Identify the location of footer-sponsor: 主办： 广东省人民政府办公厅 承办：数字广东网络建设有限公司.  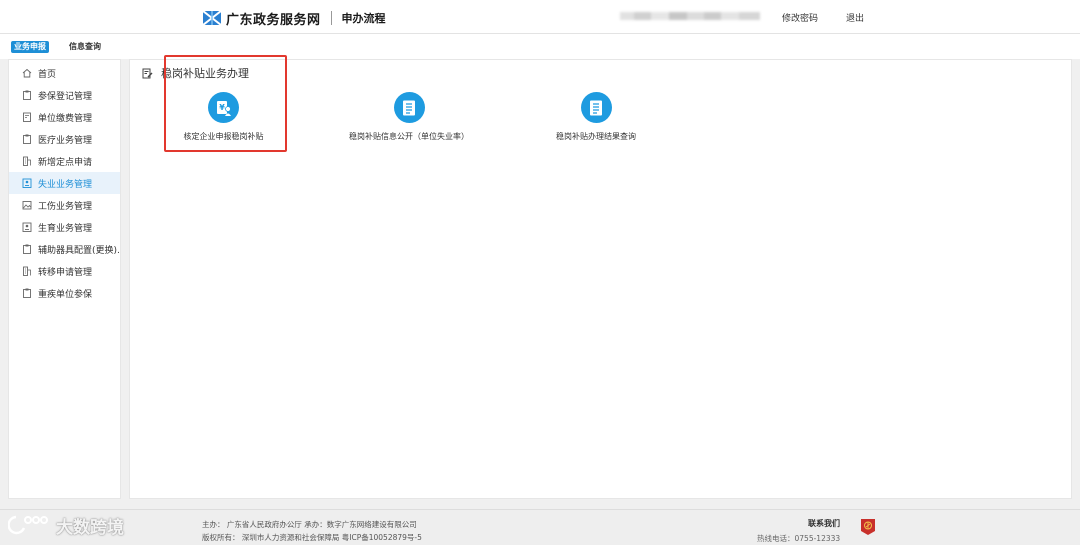
(309, 524).